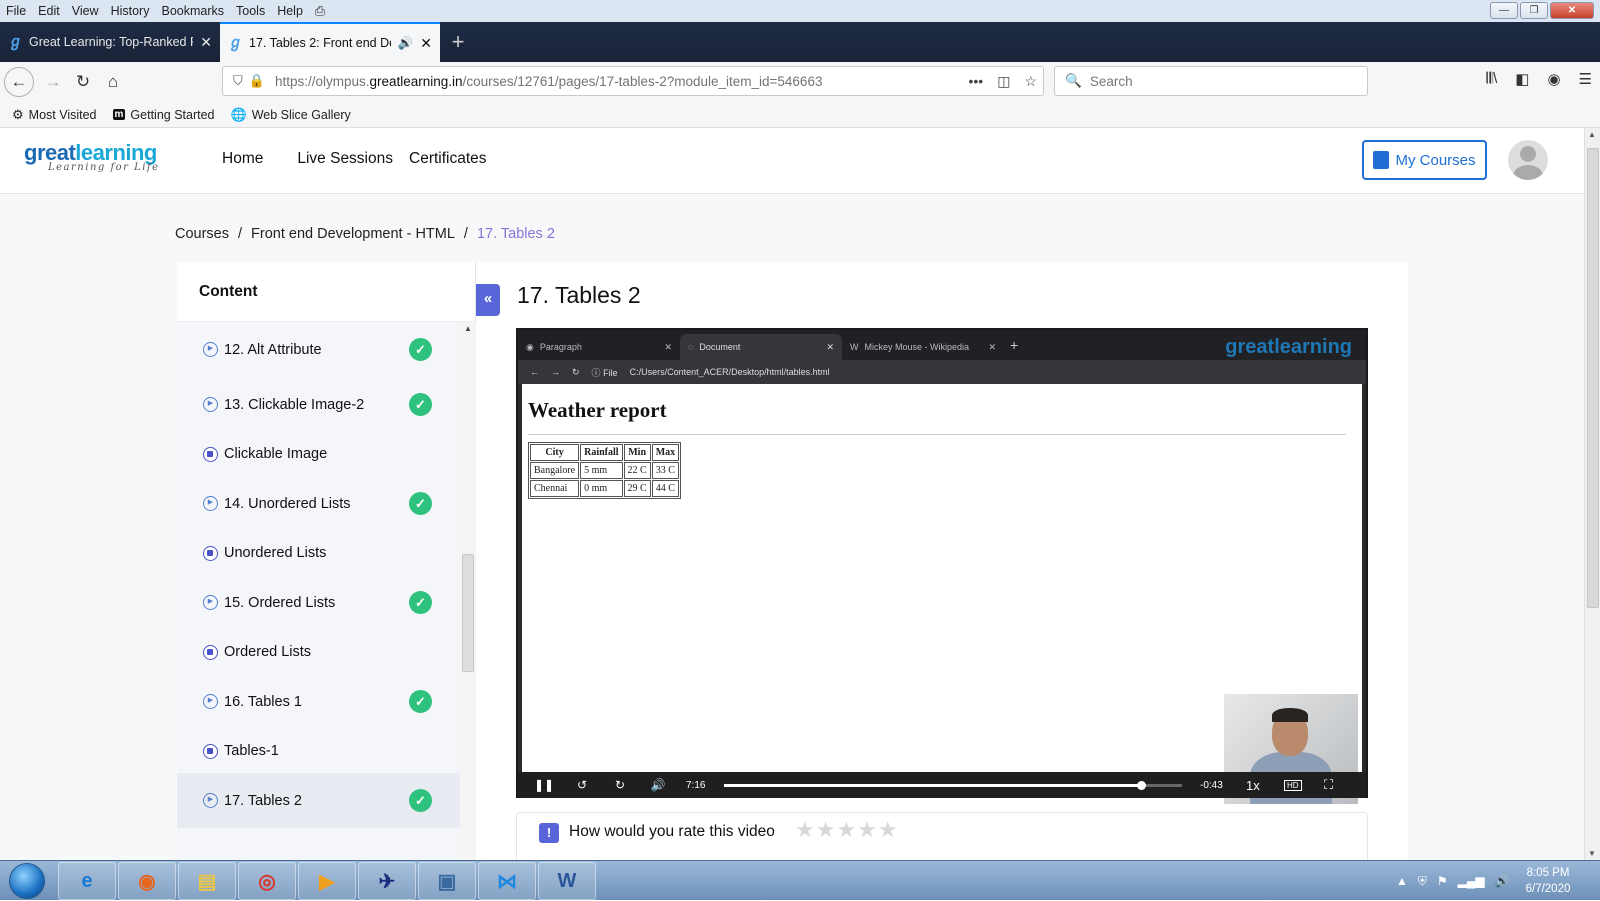 Image resolution: width=1600 pixels, height=901 pixels. What do you see at coordinates (1211, 81) in the screenshot?
I see `search-bar: 🔍 Search` at bounding box center [1211, 81].